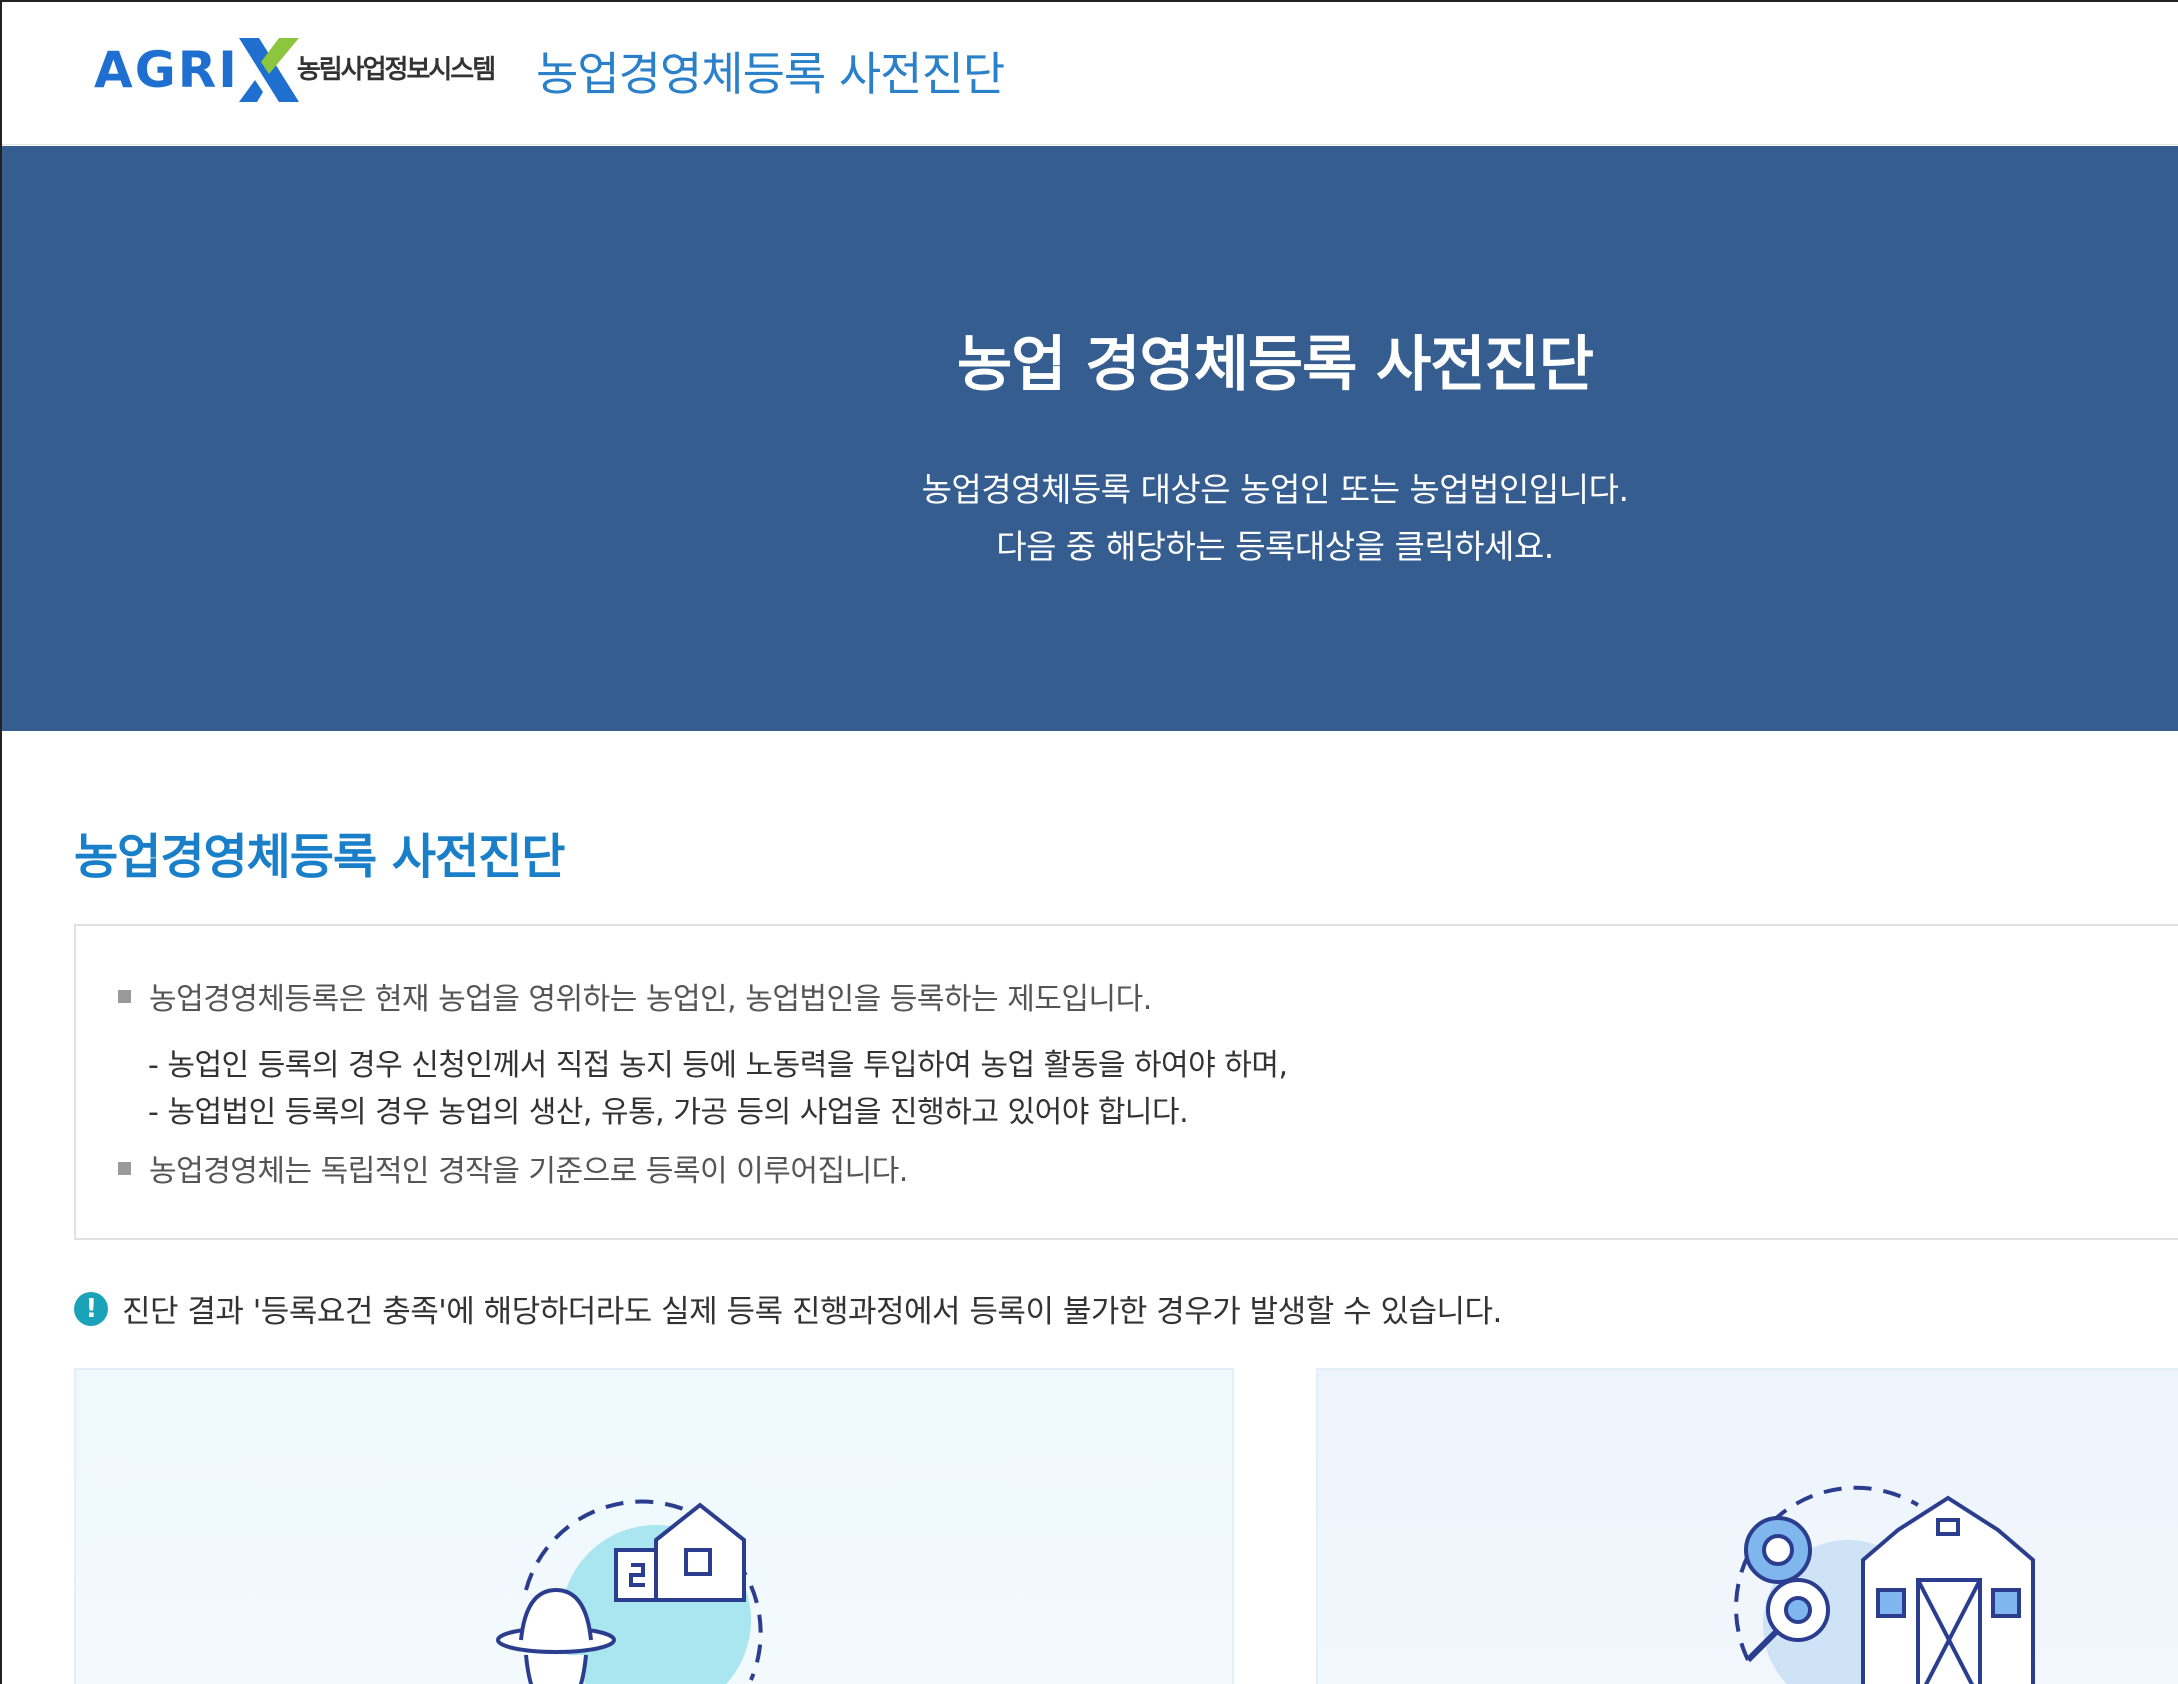 The image size is (2178, 1684). Describe the element at coordinates (1275, 365) in the screenshot. I see `hero-title: 농업 경영체등록 사전진단` at that location.